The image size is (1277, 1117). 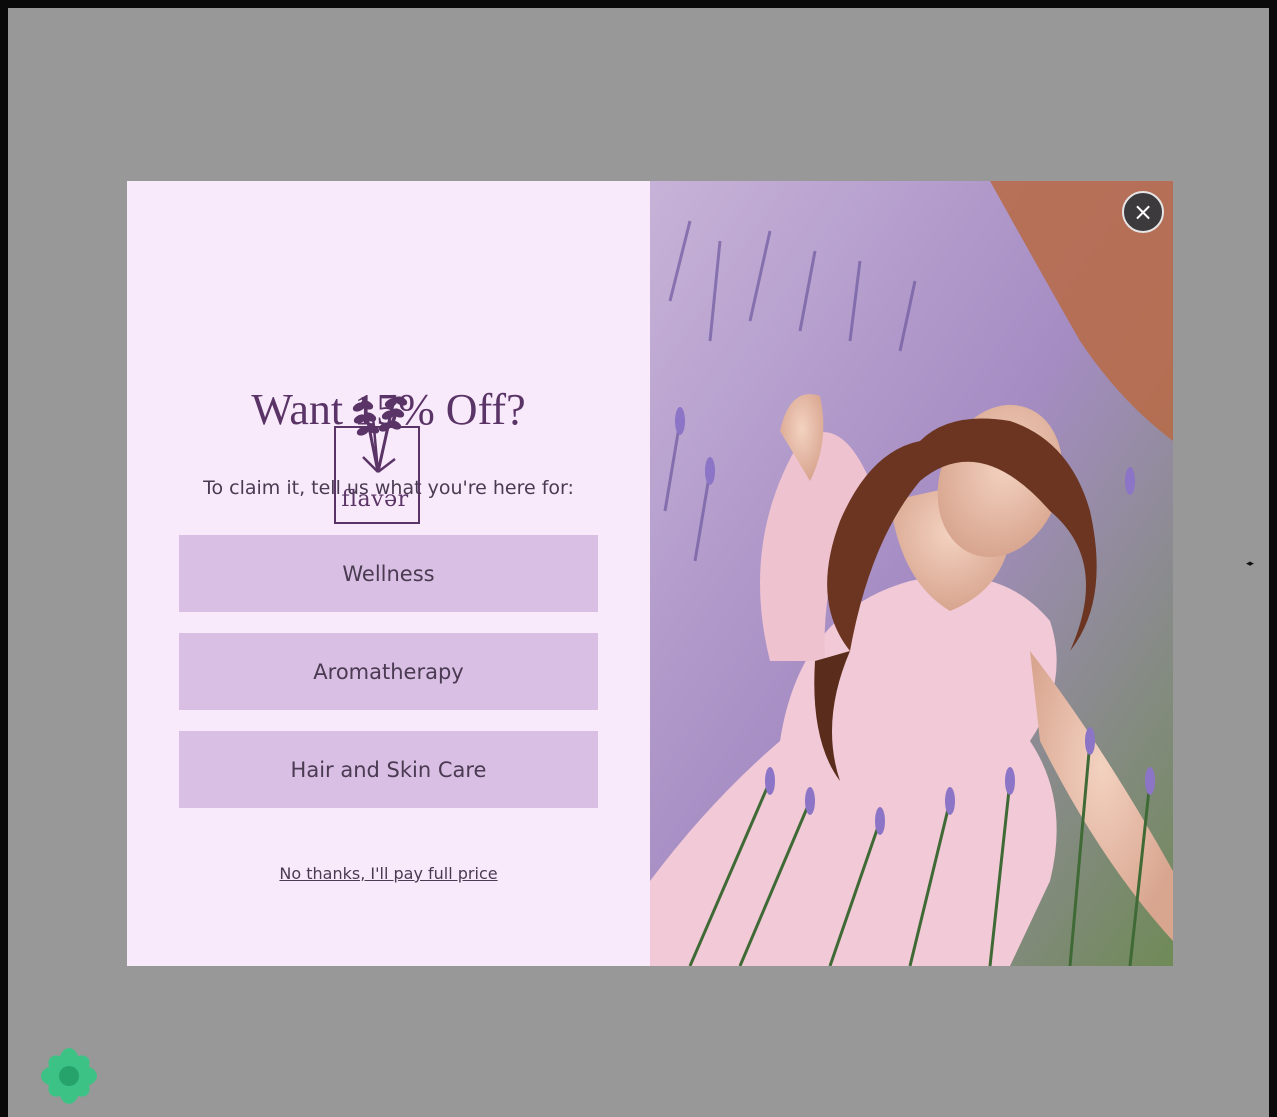 I want to click on choice-wellness-button: Wellness, so click(x=388, y=573).